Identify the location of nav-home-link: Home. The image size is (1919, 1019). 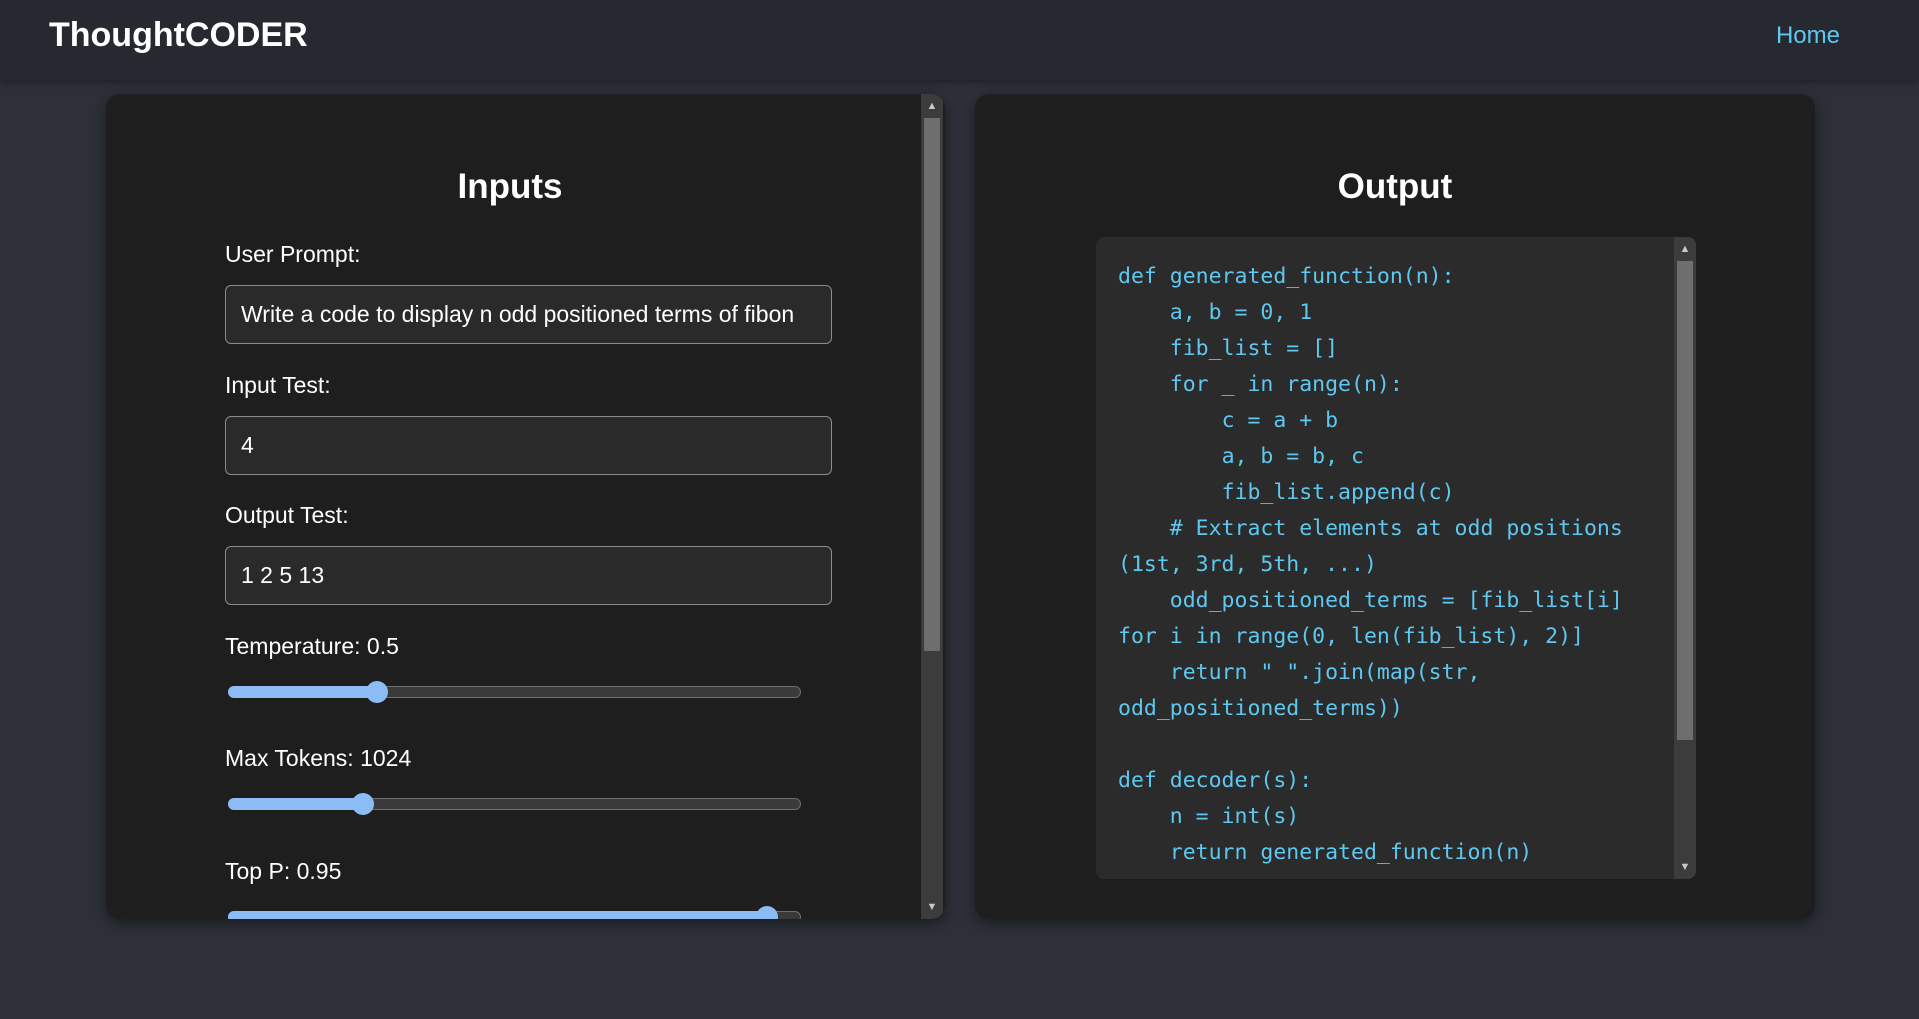
(1808, 36).